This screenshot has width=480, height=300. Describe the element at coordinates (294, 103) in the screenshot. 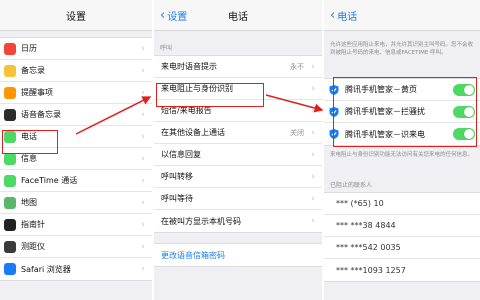

I see `arrow-to-blocking-apps` at that location.